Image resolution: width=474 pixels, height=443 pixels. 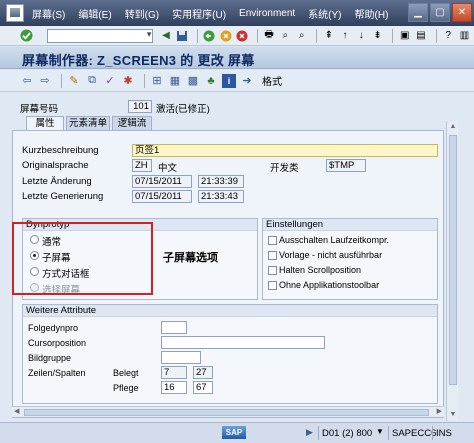 I want to click on new-session-icon: ▣, so click(x=404, y=36).